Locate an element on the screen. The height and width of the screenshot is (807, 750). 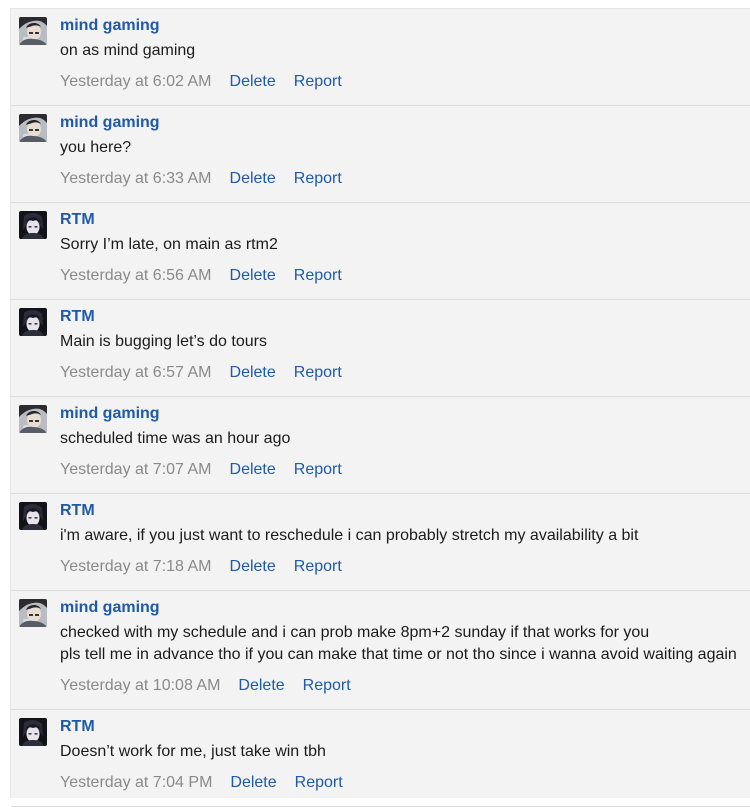
message-meta: Yesterday at 7:18 AM Delete Report is located at coordinates (201, 567).